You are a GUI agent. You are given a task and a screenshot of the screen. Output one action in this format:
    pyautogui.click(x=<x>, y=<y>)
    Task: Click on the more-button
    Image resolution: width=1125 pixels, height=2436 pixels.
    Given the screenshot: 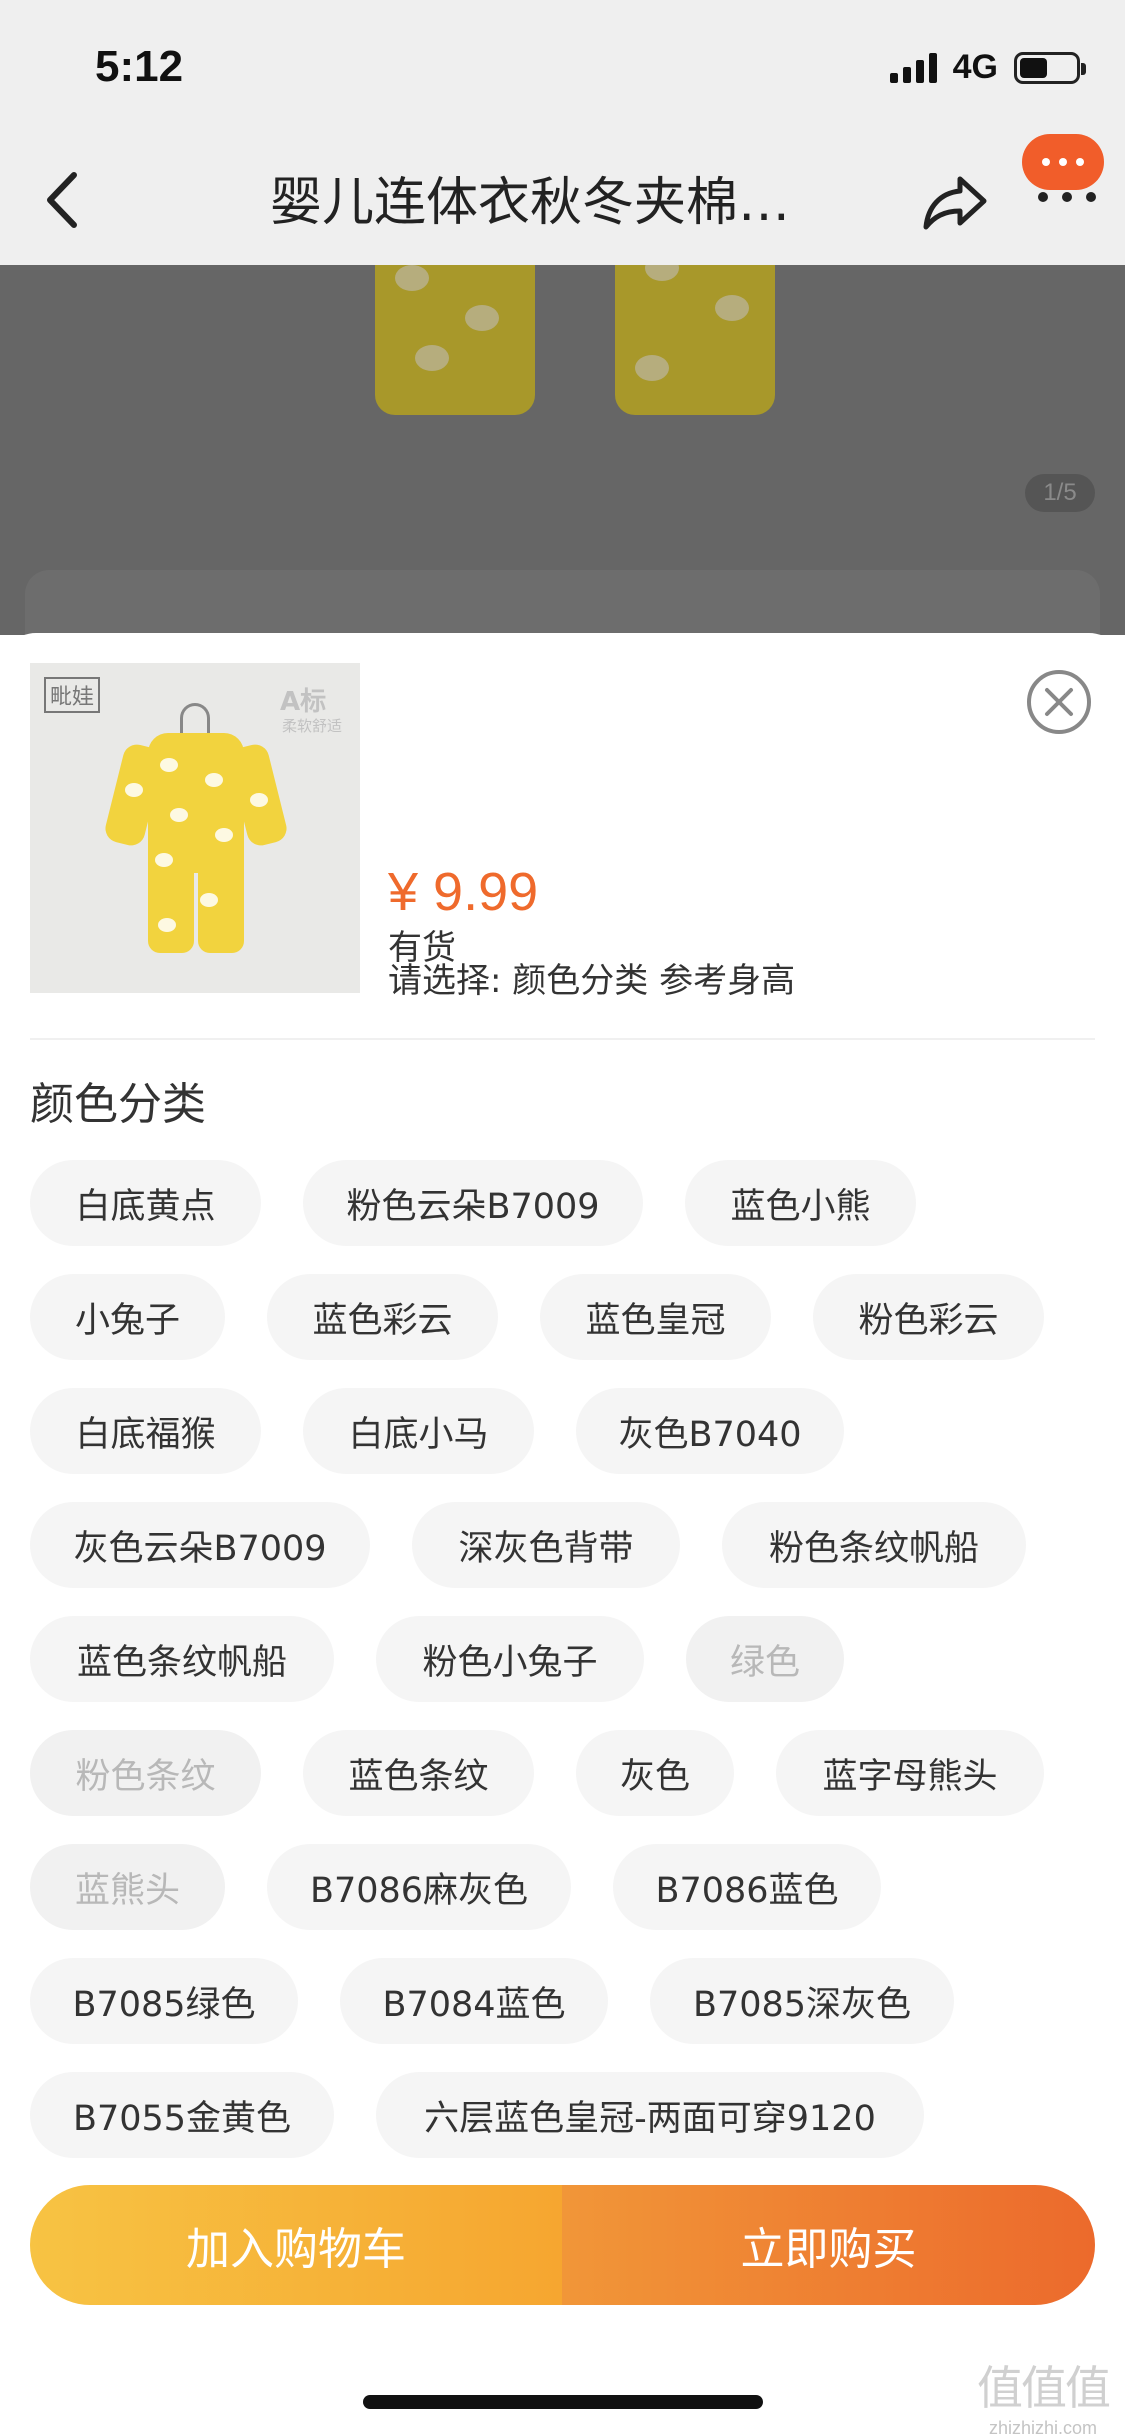 What is the action you would take?
    pyautogui.click(x=1064, y=170)
    